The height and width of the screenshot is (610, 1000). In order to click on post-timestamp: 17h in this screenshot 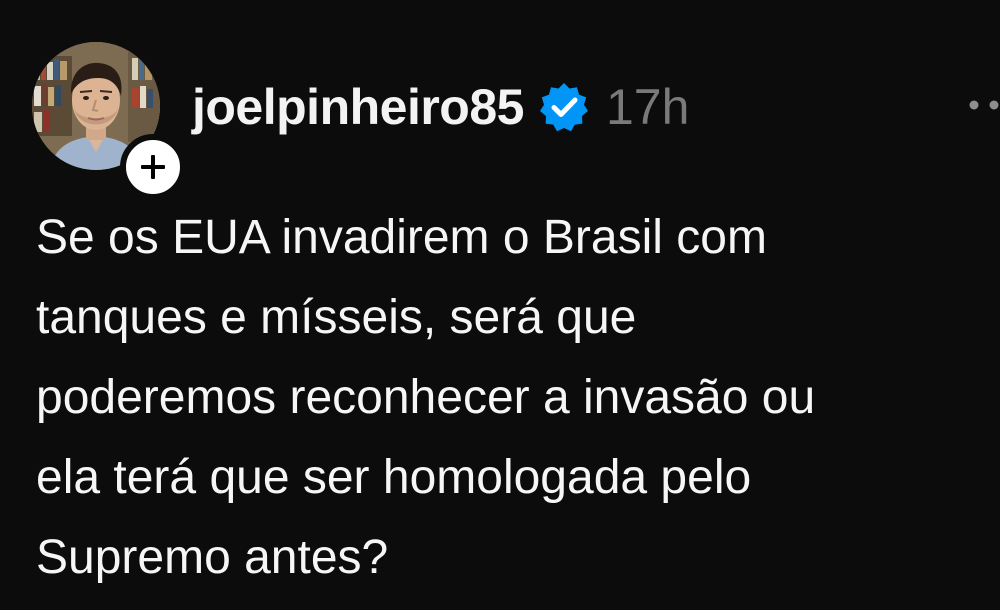, I will do `click(647, 107)`.